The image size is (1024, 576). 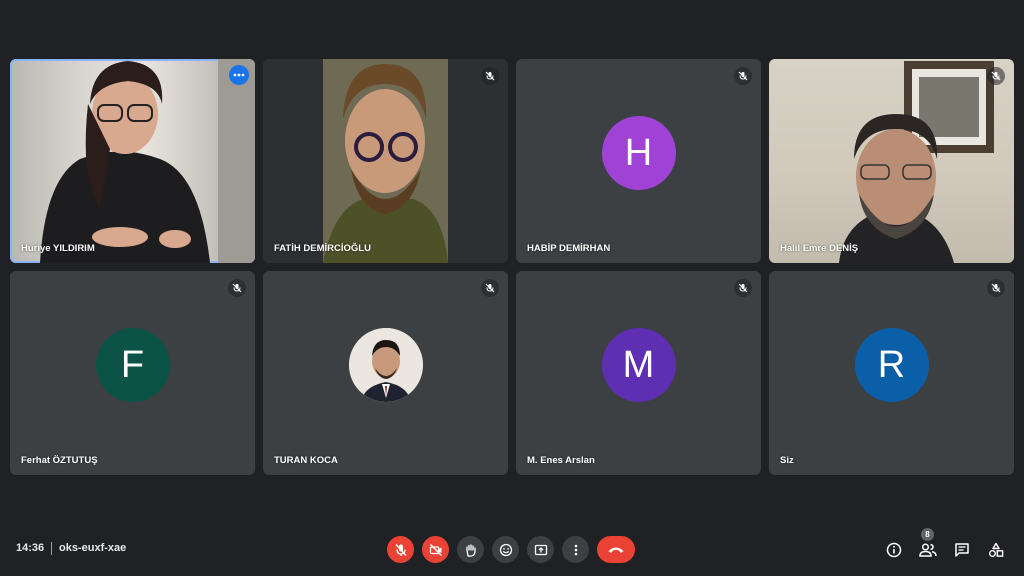 I want to click on participant-name: M. Enes Arslan, so click(x=561, y=460).